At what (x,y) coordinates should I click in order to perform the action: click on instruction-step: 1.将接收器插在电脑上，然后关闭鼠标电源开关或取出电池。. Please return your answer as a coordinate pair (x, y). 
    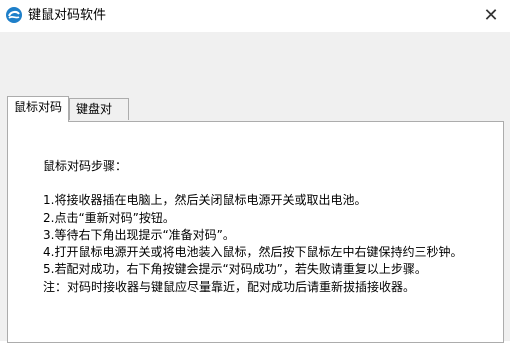
    Looking at the image, I should click on (205, 200).